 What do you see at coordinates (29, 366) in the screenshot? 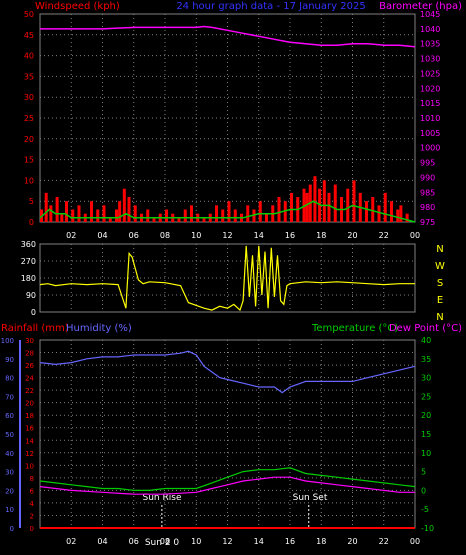
I see `rainfall-tick-label: 26` at bounding box center [29, 366].